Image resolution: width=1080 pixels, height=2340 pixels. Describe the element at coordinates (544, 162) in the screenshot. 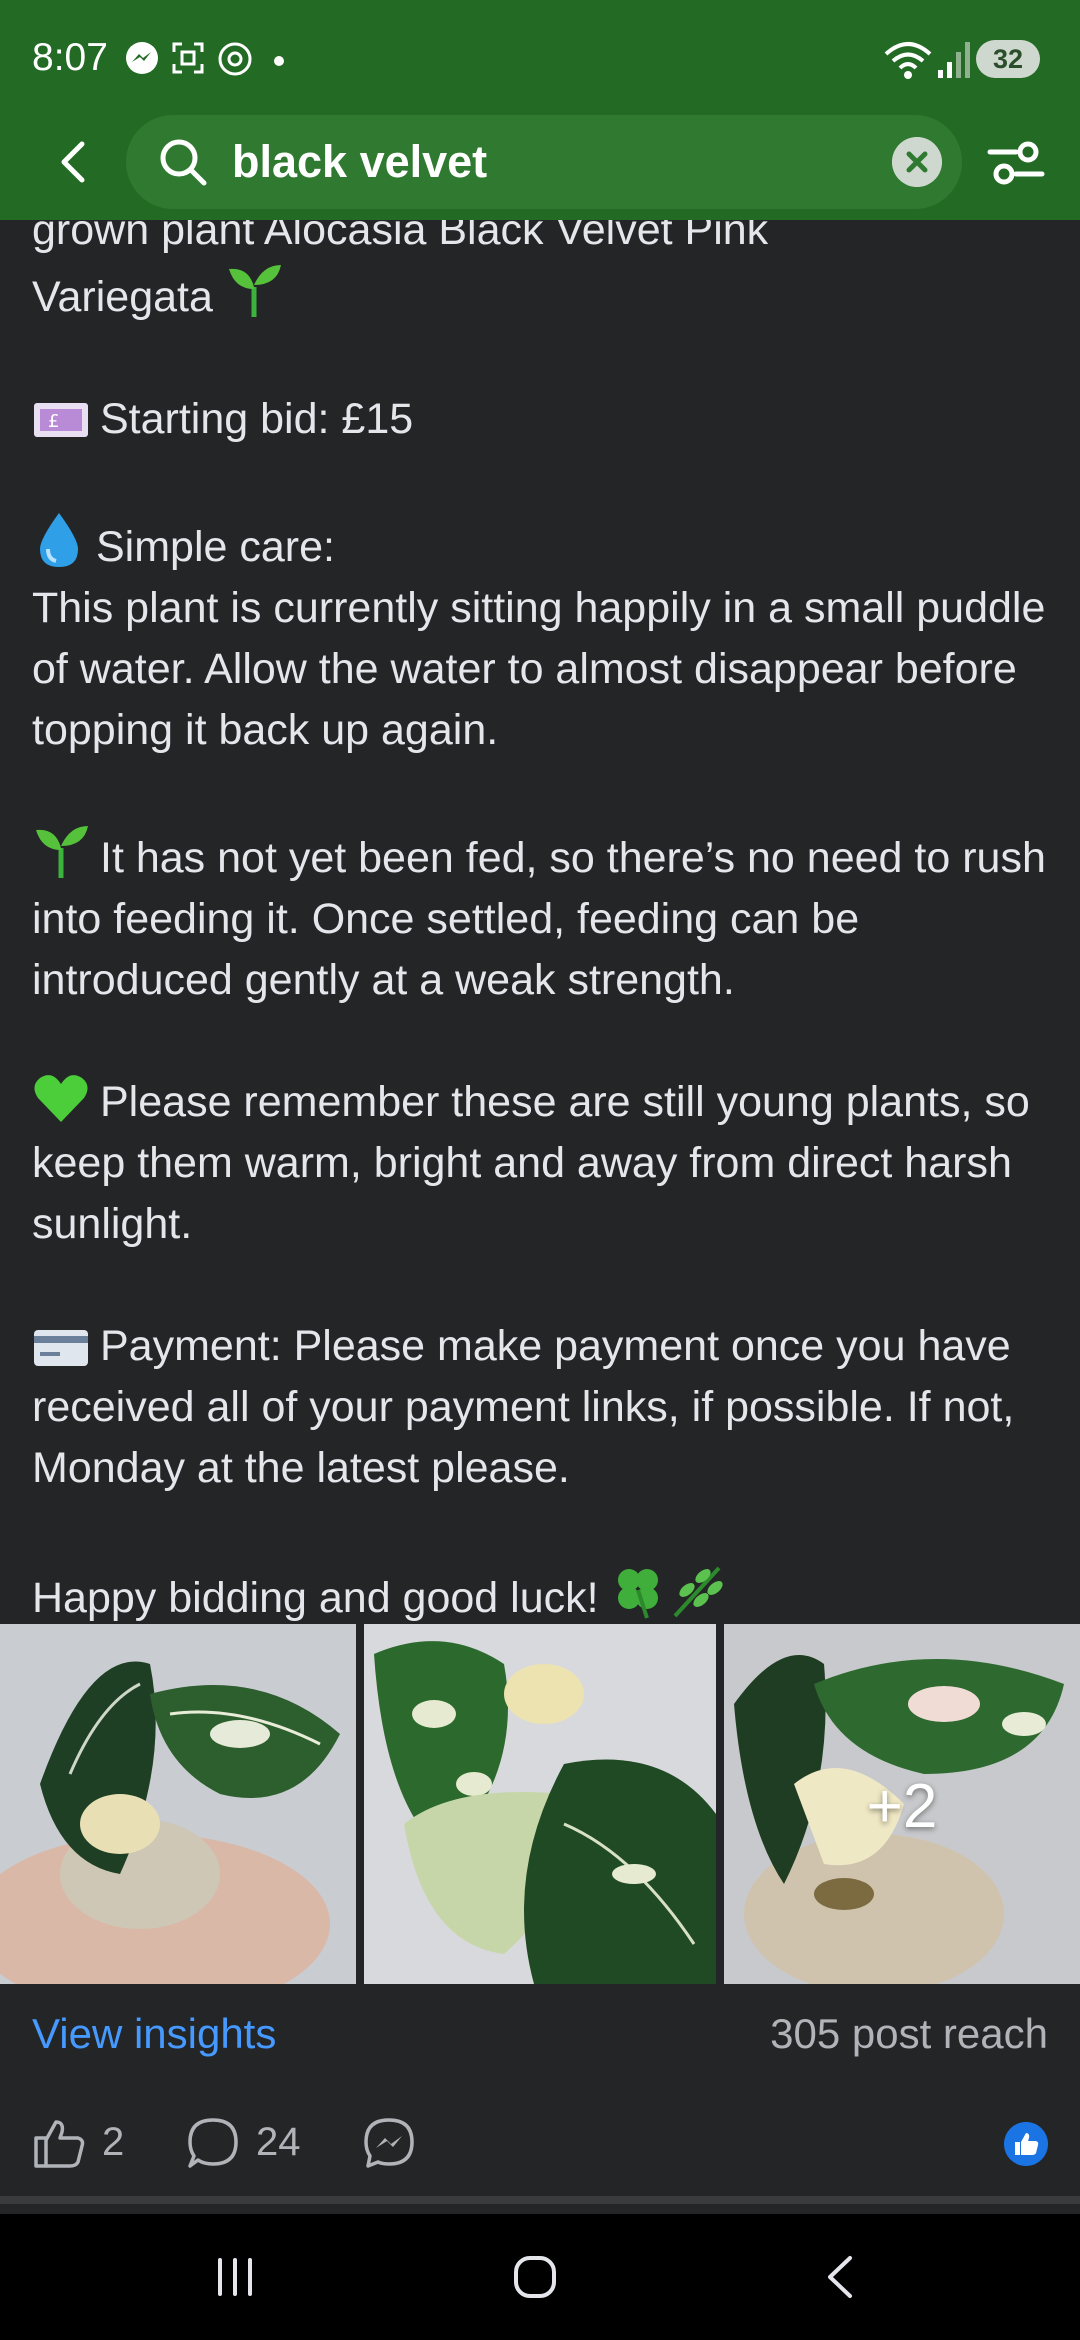

I see `search-bar: black velvet` at that location.